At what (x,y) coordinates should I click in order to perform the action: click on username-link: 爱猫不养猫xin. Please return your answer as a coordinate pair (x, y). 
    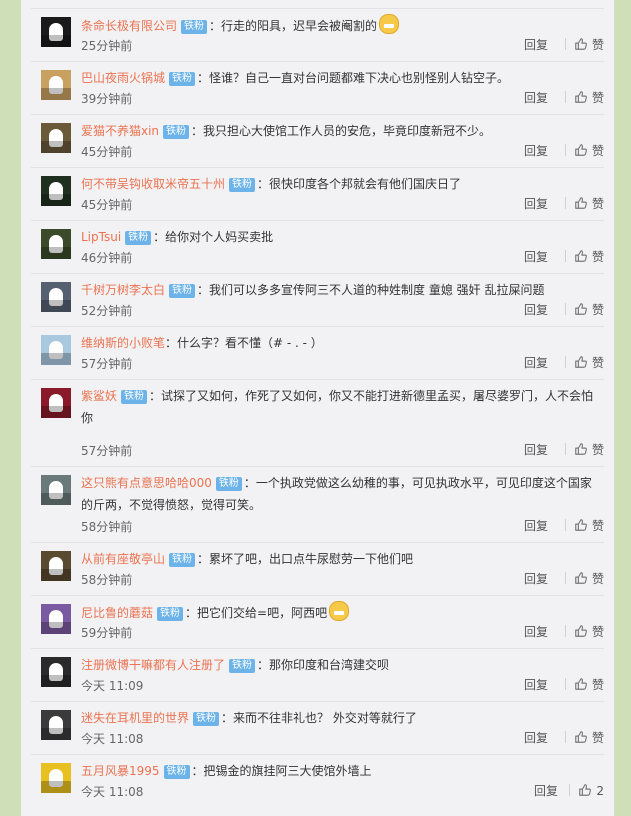
    Looking at the image, I should click on (120, 131).